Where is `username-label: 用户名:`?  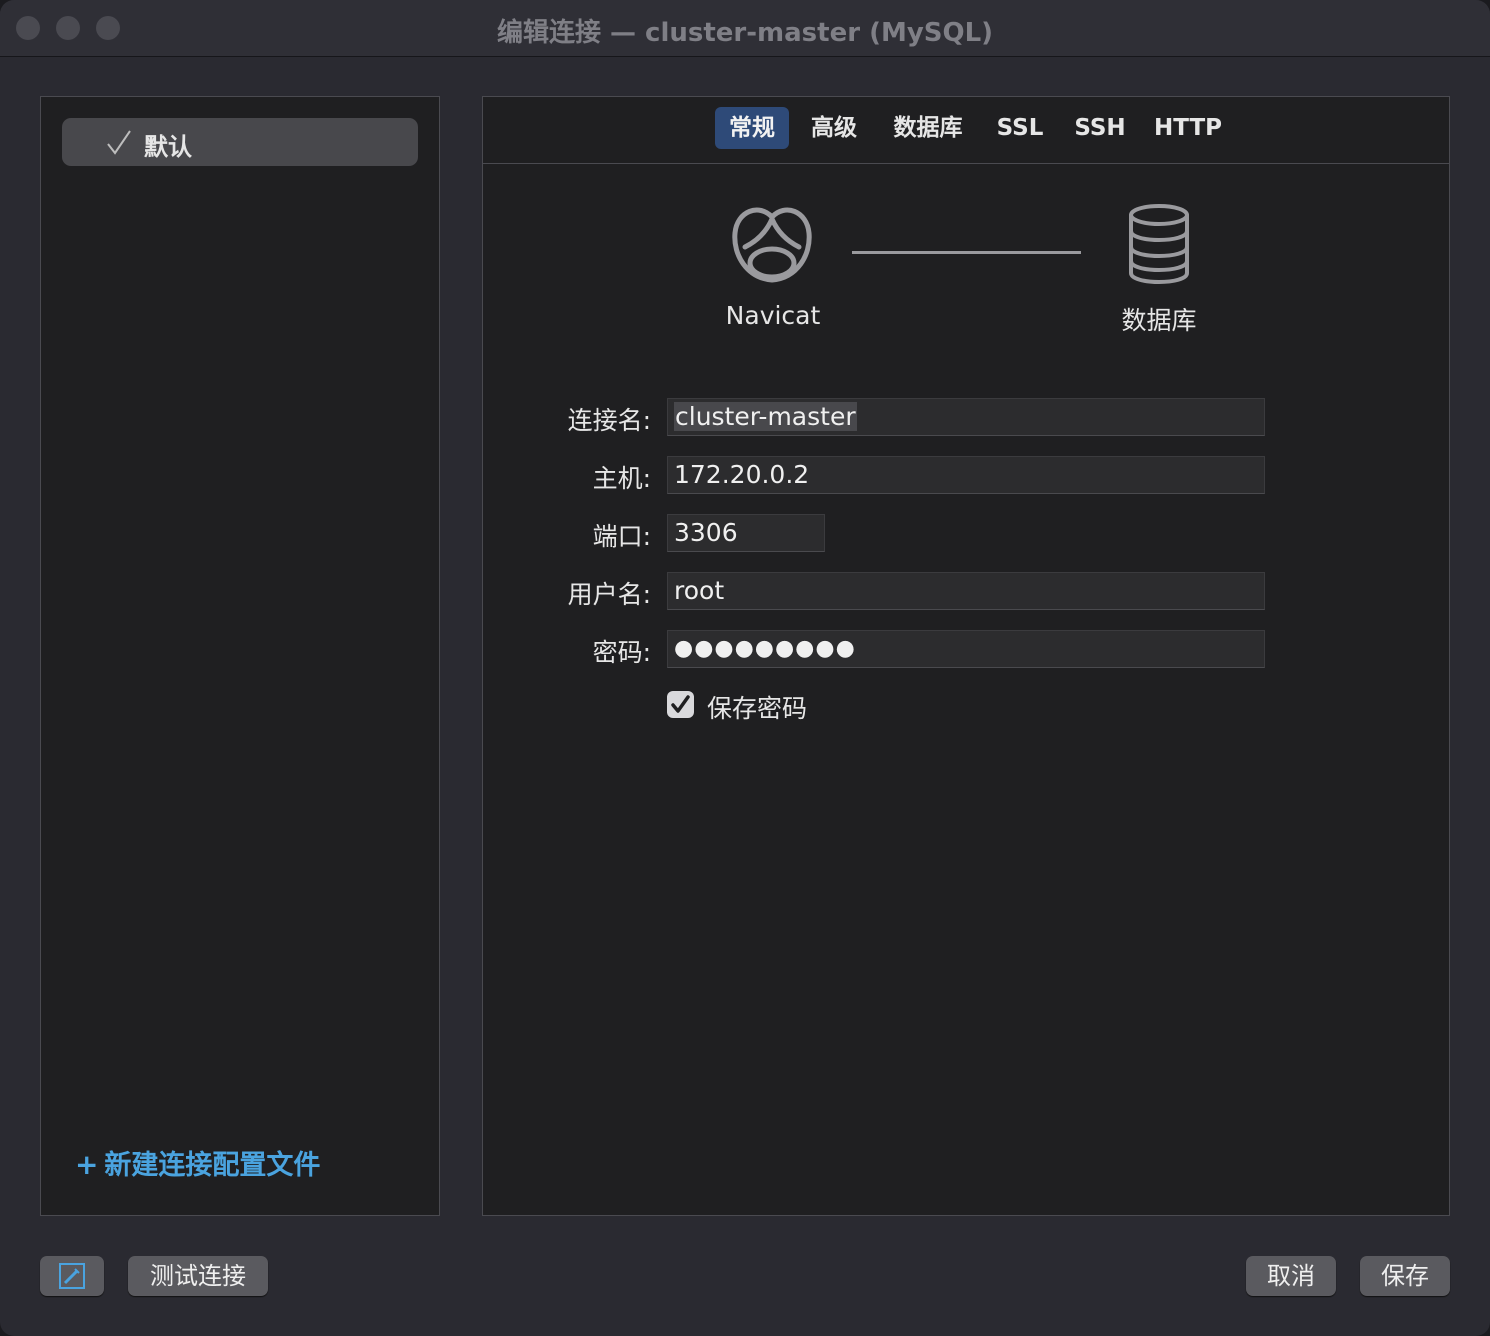 username-label: 用户名: is located at coordinates (609, 594).